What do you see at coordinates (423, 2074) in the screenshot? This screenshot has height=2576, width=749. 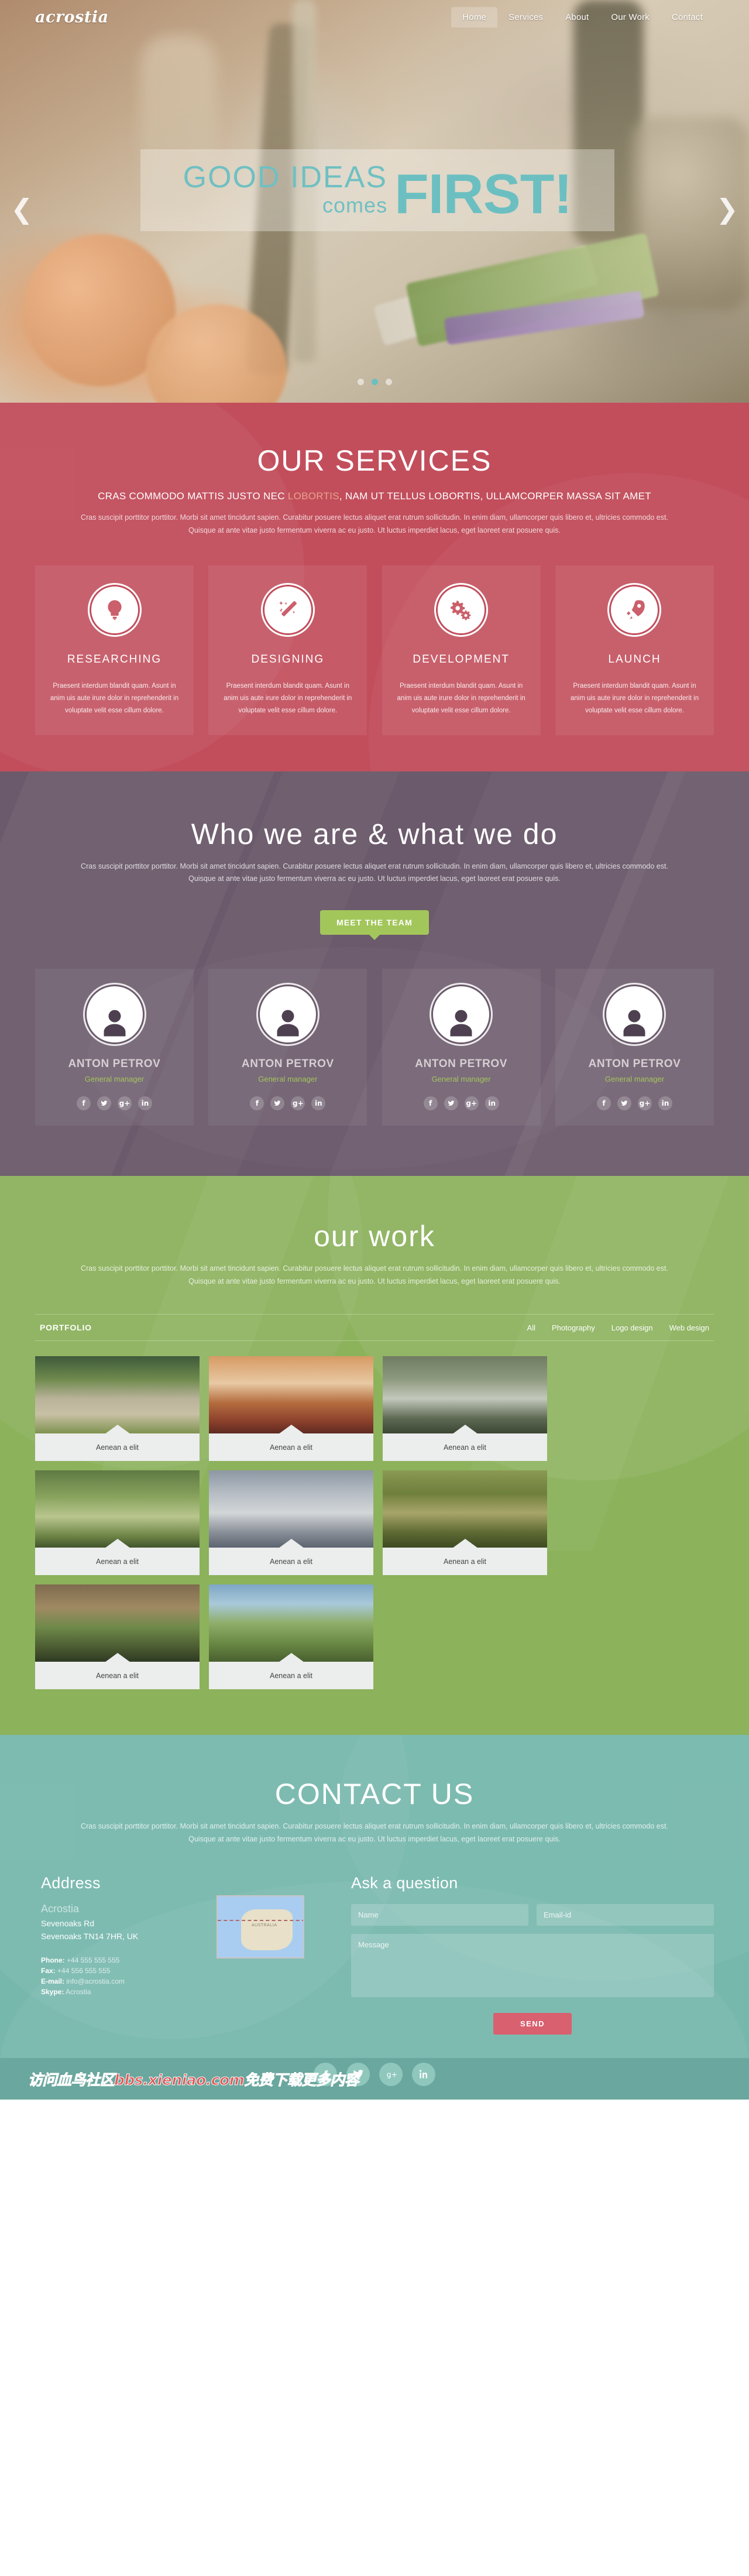 I see `linkedin-icon` at bounding box center [423, 2074].